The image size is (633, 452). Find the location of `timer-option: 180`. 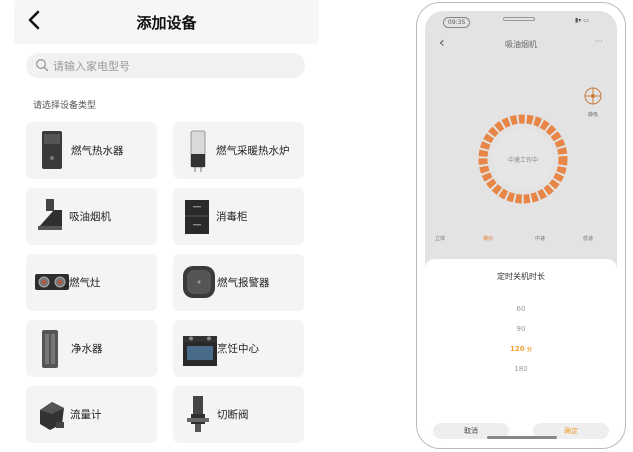

timer-option: 180 is located at coordinates (521, 369).